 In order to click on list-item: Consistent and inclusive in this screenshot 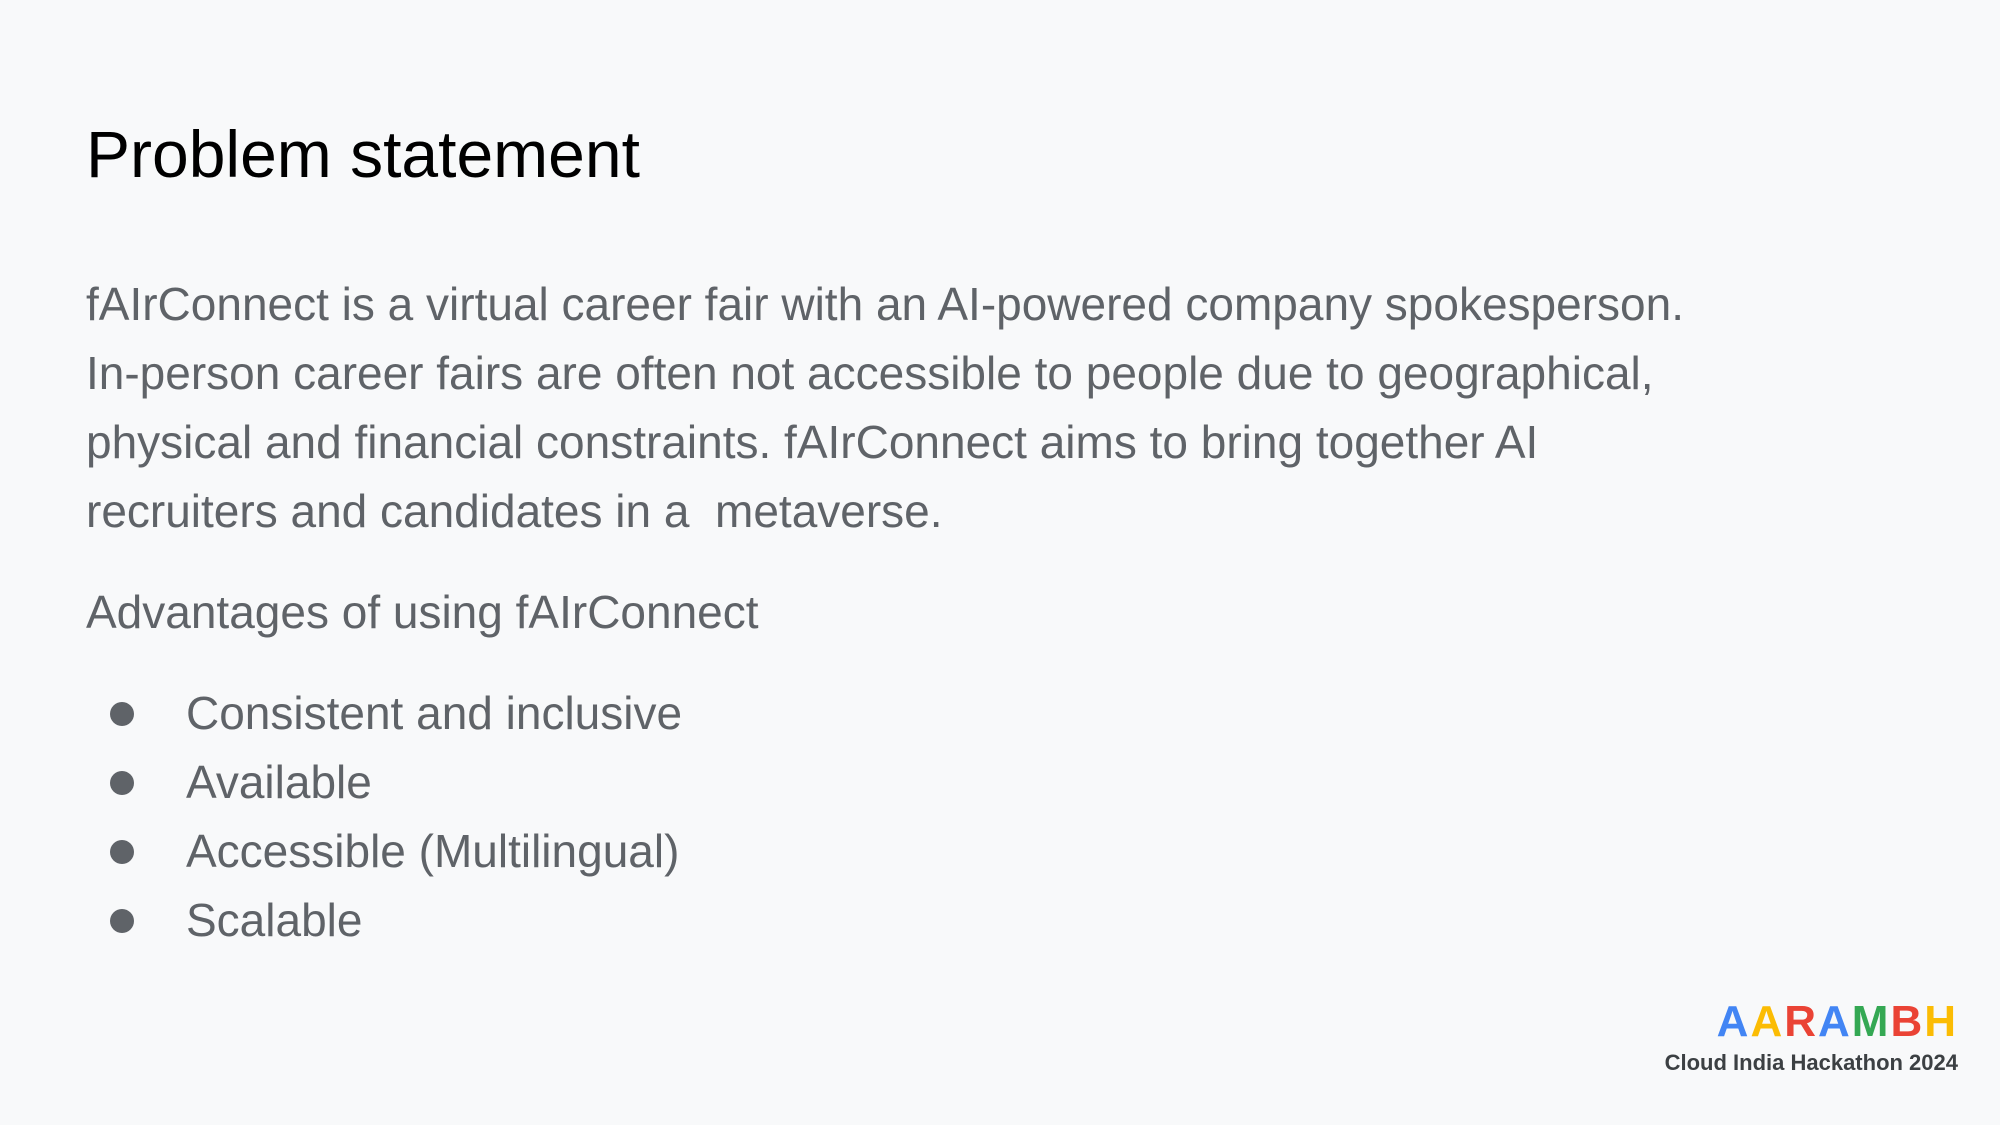, I will do `click(1001, 713)`.